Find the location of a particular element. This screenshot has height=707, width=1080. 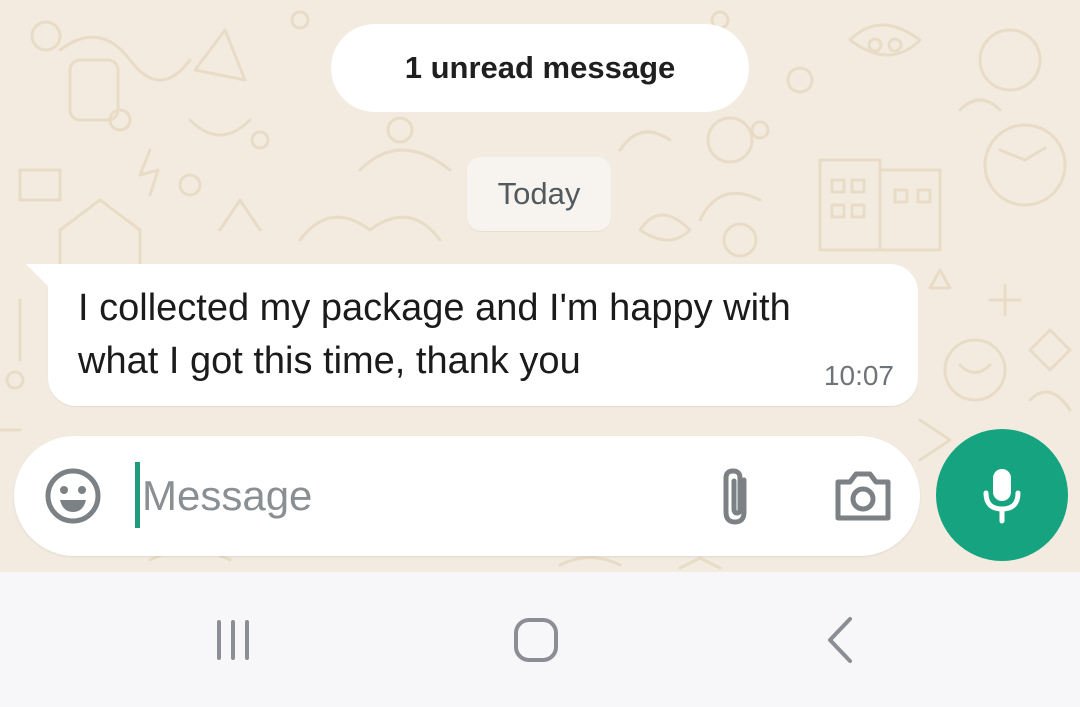

voice-record-button is located at coordinates (1002, 495).